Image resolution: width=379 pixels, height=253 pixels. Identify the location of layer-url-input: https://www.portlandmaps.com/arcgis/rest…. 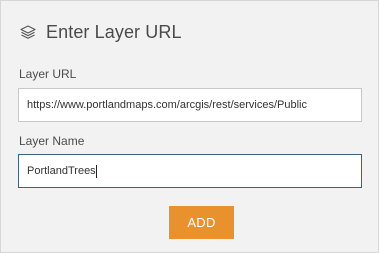
(190, 105).